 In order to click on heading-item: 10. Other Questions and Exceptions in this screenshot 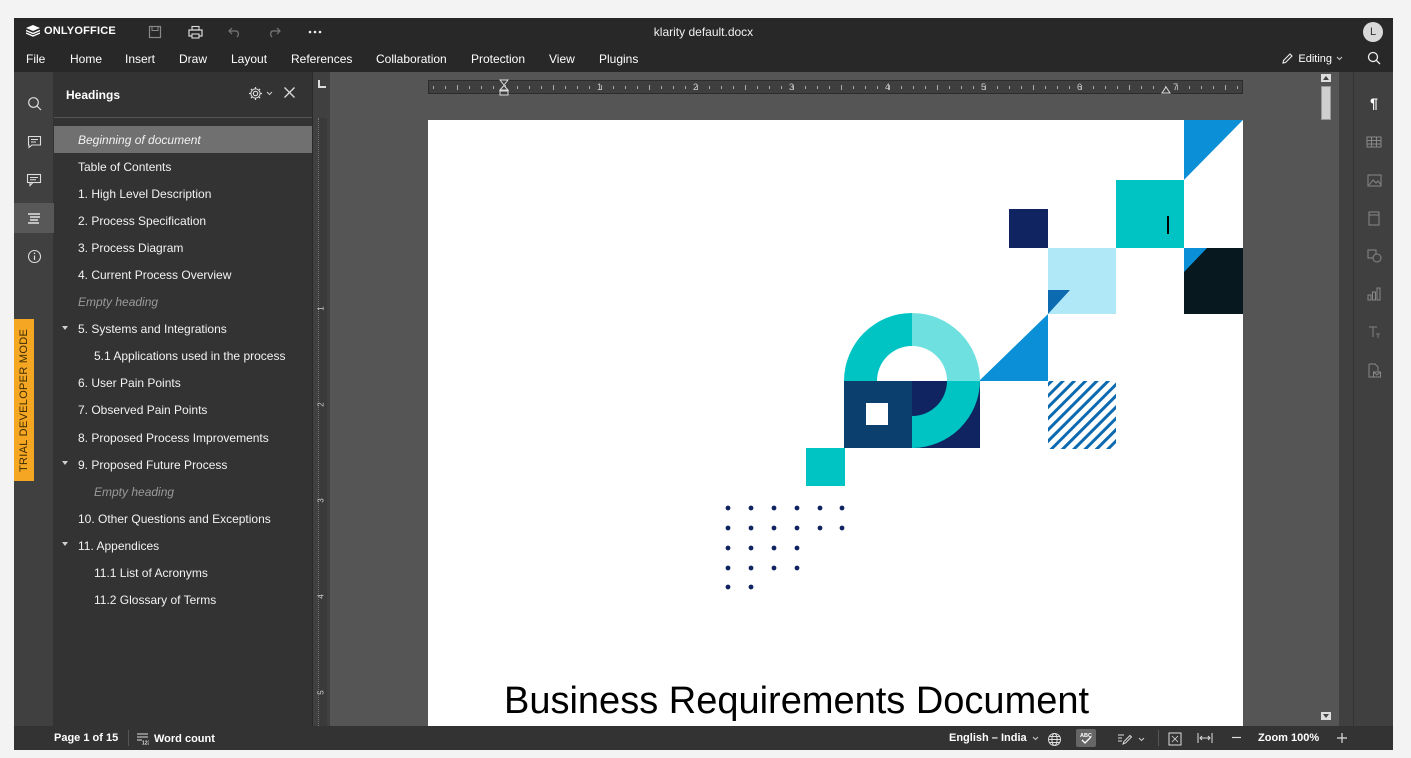, I will do `click(183, 518)`.